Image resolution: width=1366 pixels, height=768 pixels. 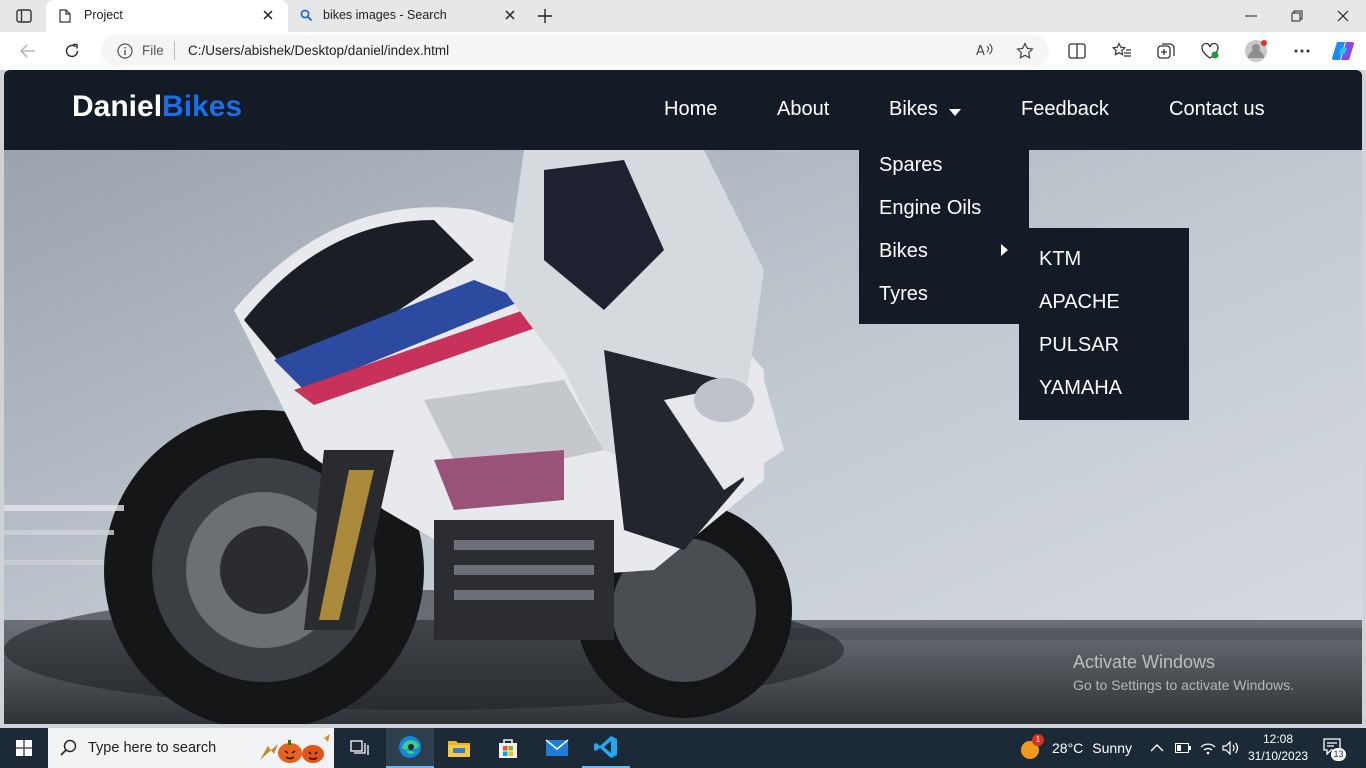 What do you see at coordinates (1077, 51) in the screenshot?
I see `split-screen-icon` at bounding box center [1077, 51].